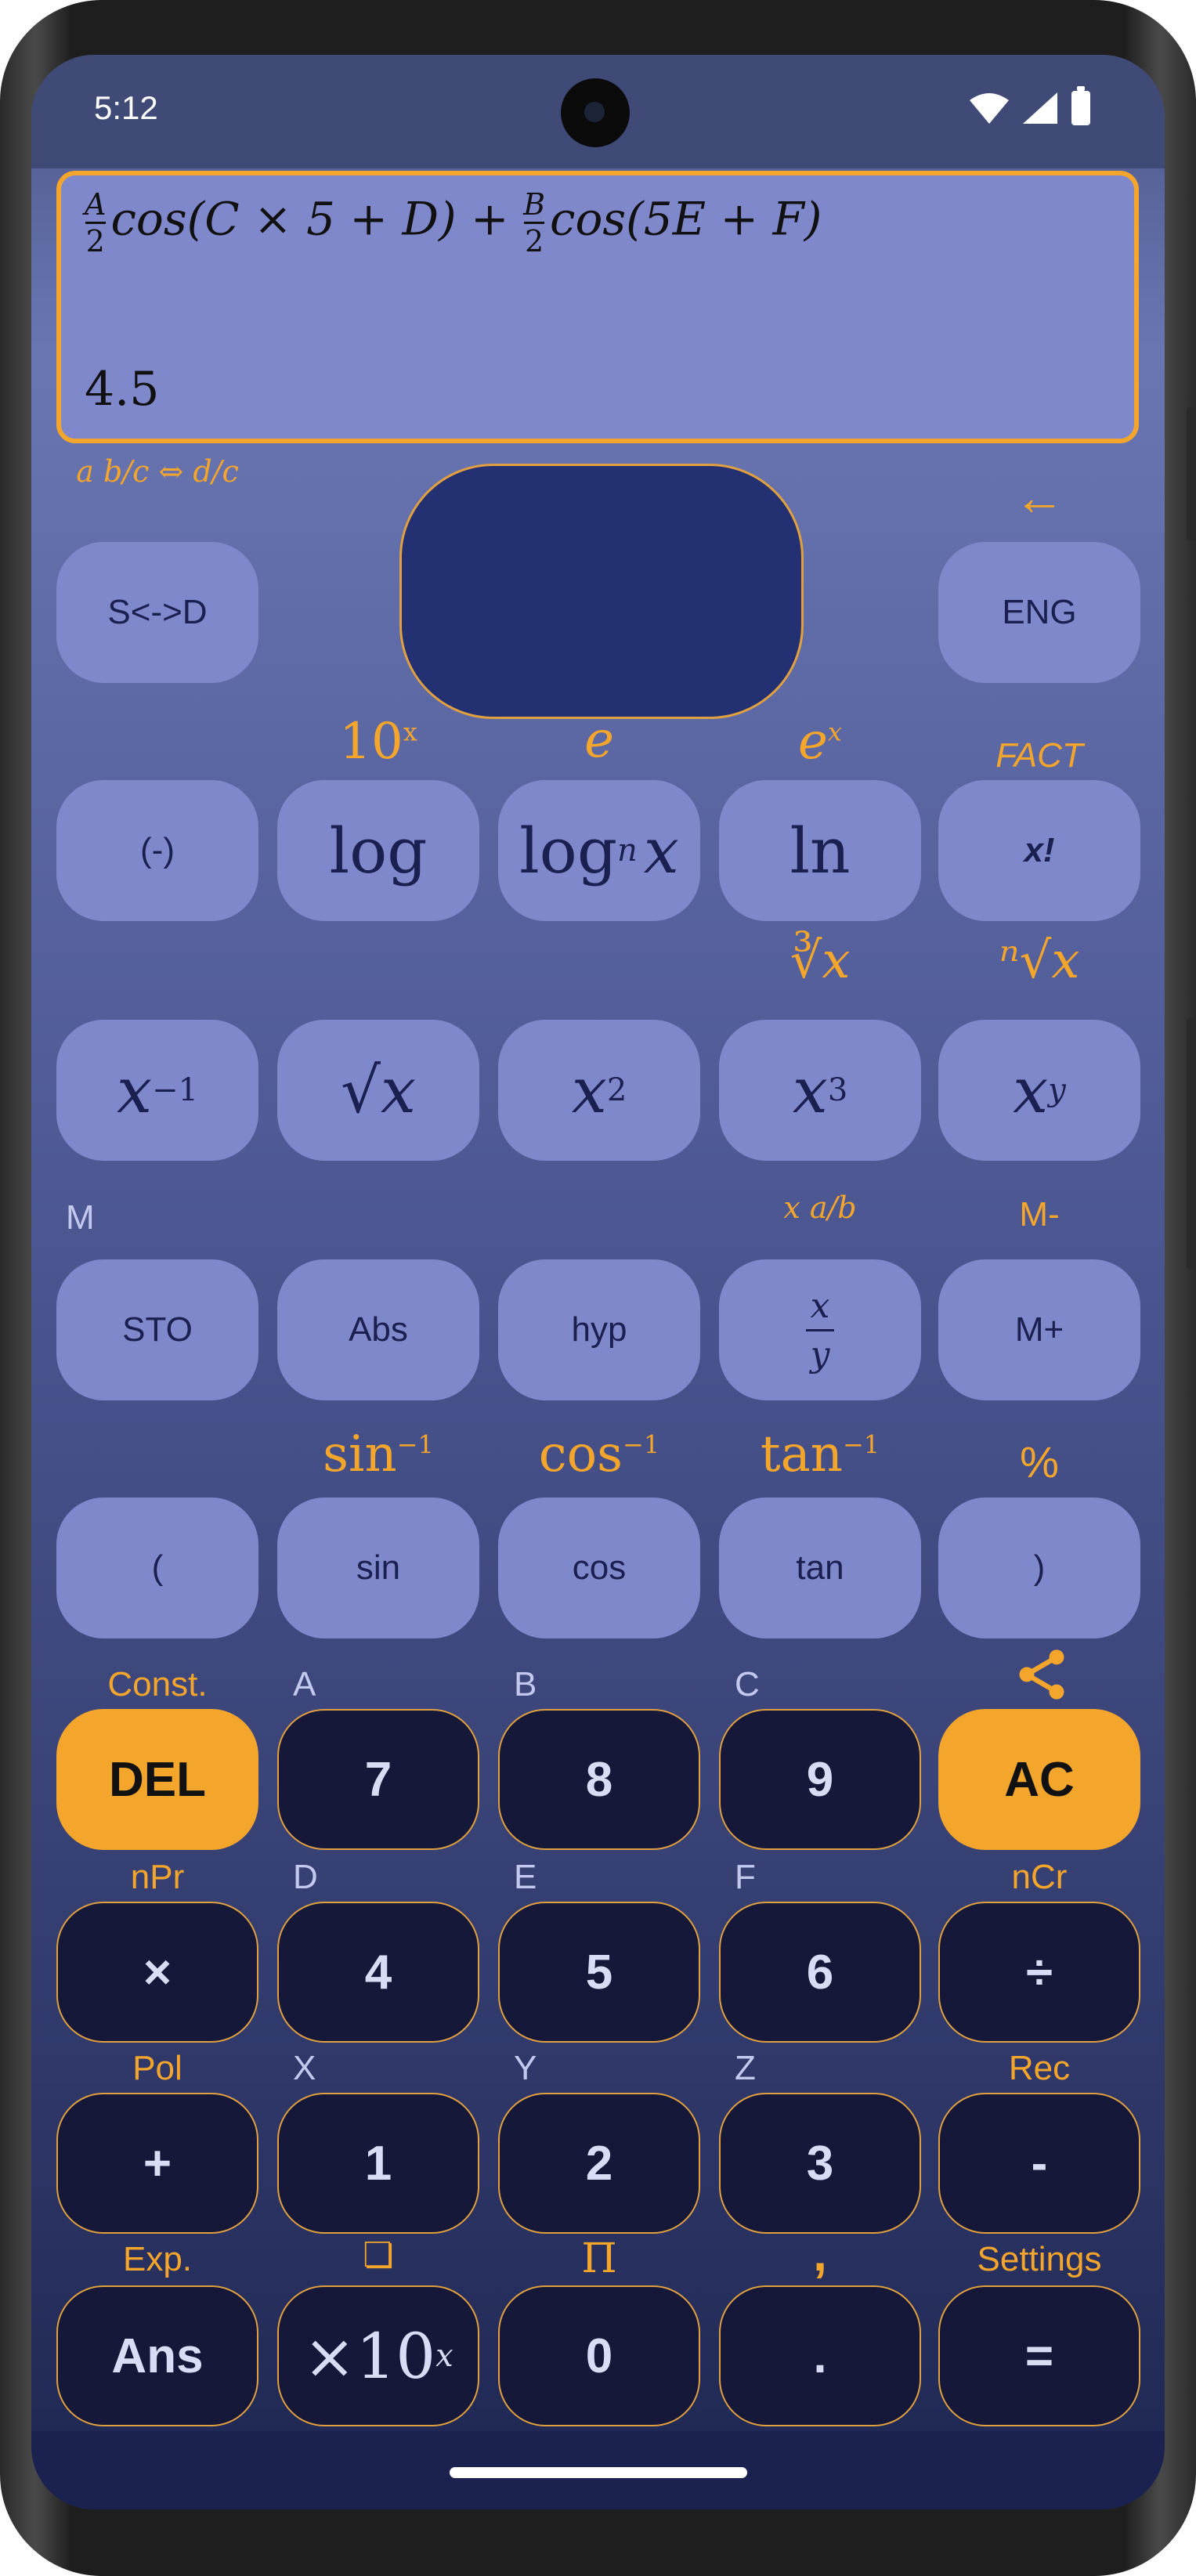 This screenshot has width=1196, height=2576. I want to click on times10-text: ×10, so click(369, 2356).